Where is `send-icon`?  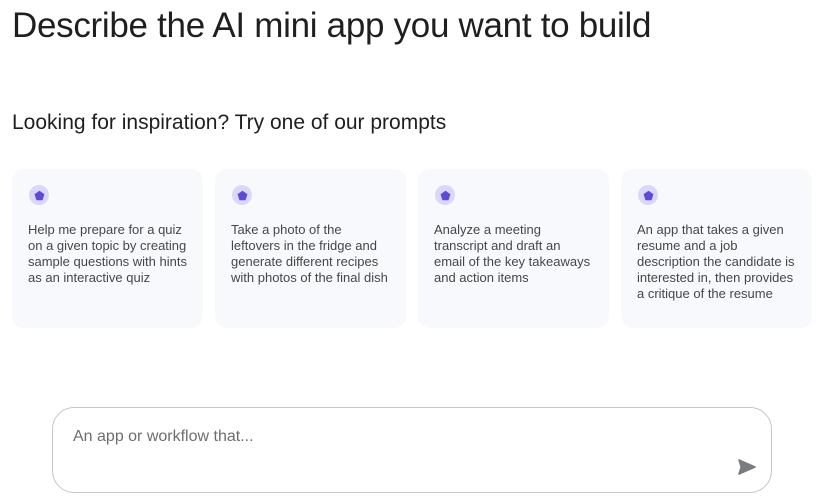
send-icon is located at coordinates (747, 468).